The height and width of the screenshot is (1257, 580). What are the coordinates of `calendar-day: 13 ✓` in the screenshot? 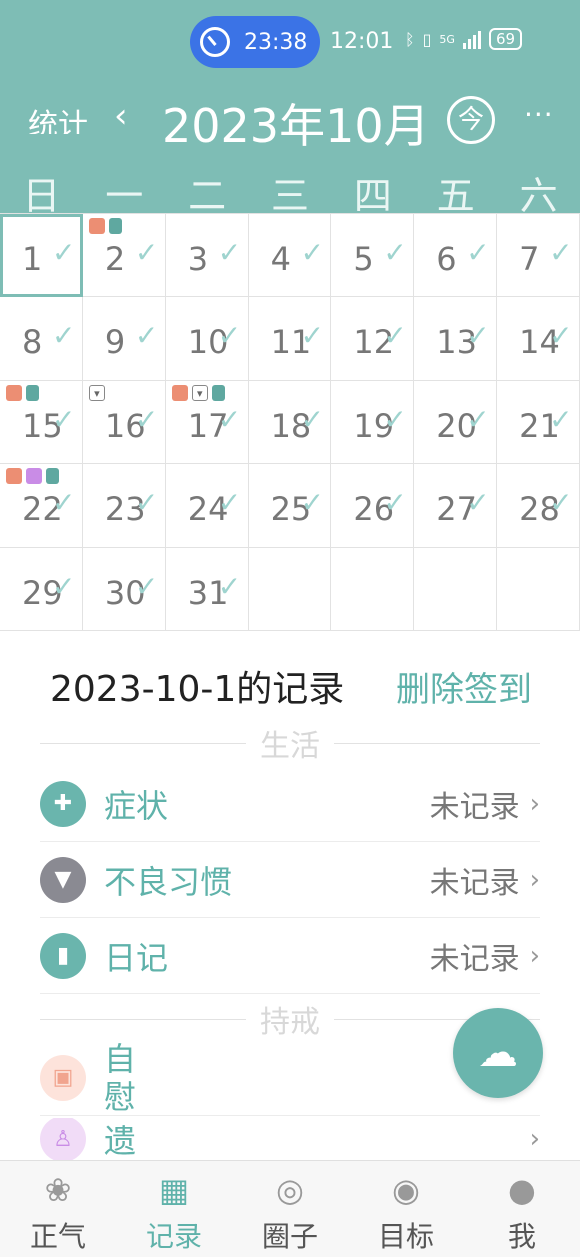 It's located at (456, 339).